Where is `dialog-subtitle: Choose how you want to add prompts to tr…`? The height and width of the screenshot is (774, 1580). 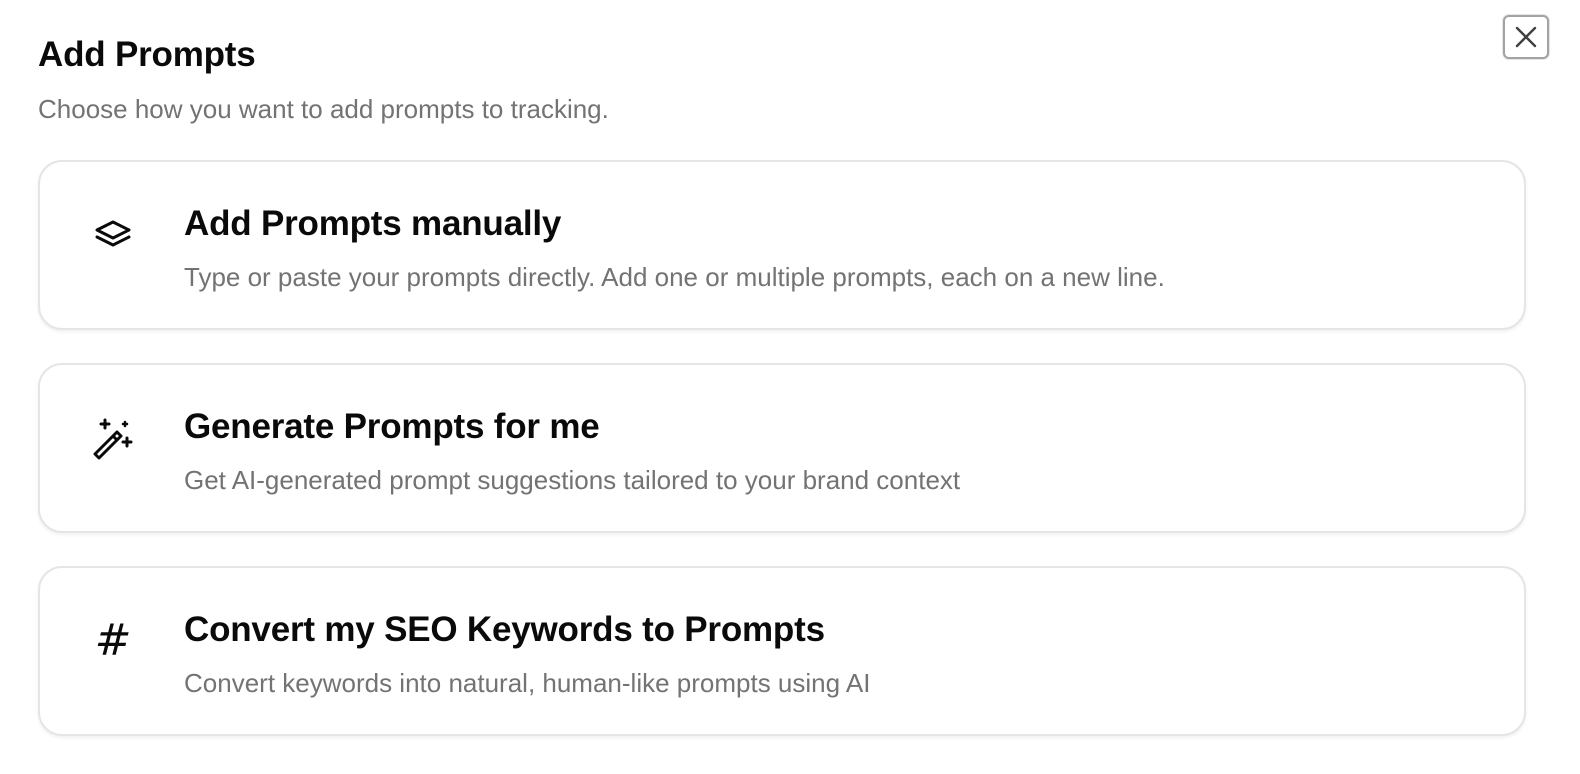 dialog-subtitle: Choose how you want to add prompts to tr… is located at coordinates (323, 109).